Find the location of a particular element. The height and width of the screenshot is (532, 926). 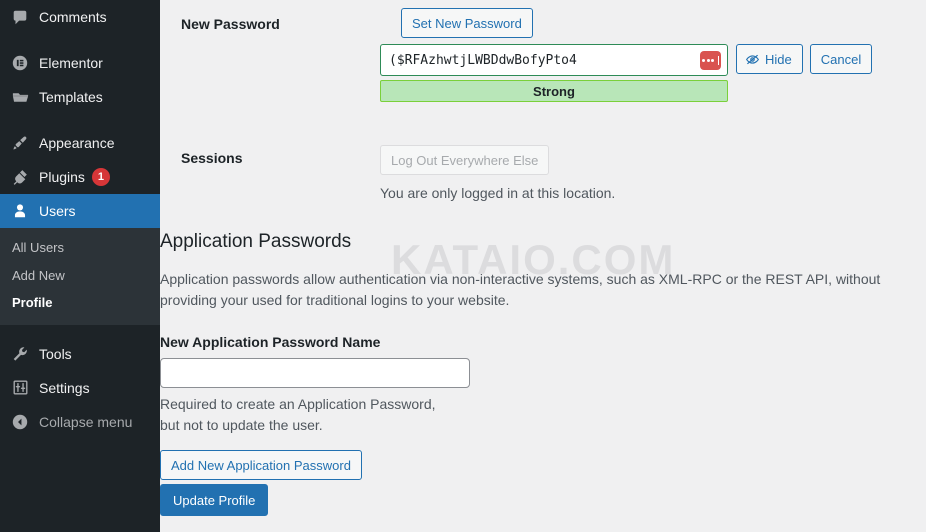

users-submenu: All Users Add New Profile is located at coordinates (80, 276).